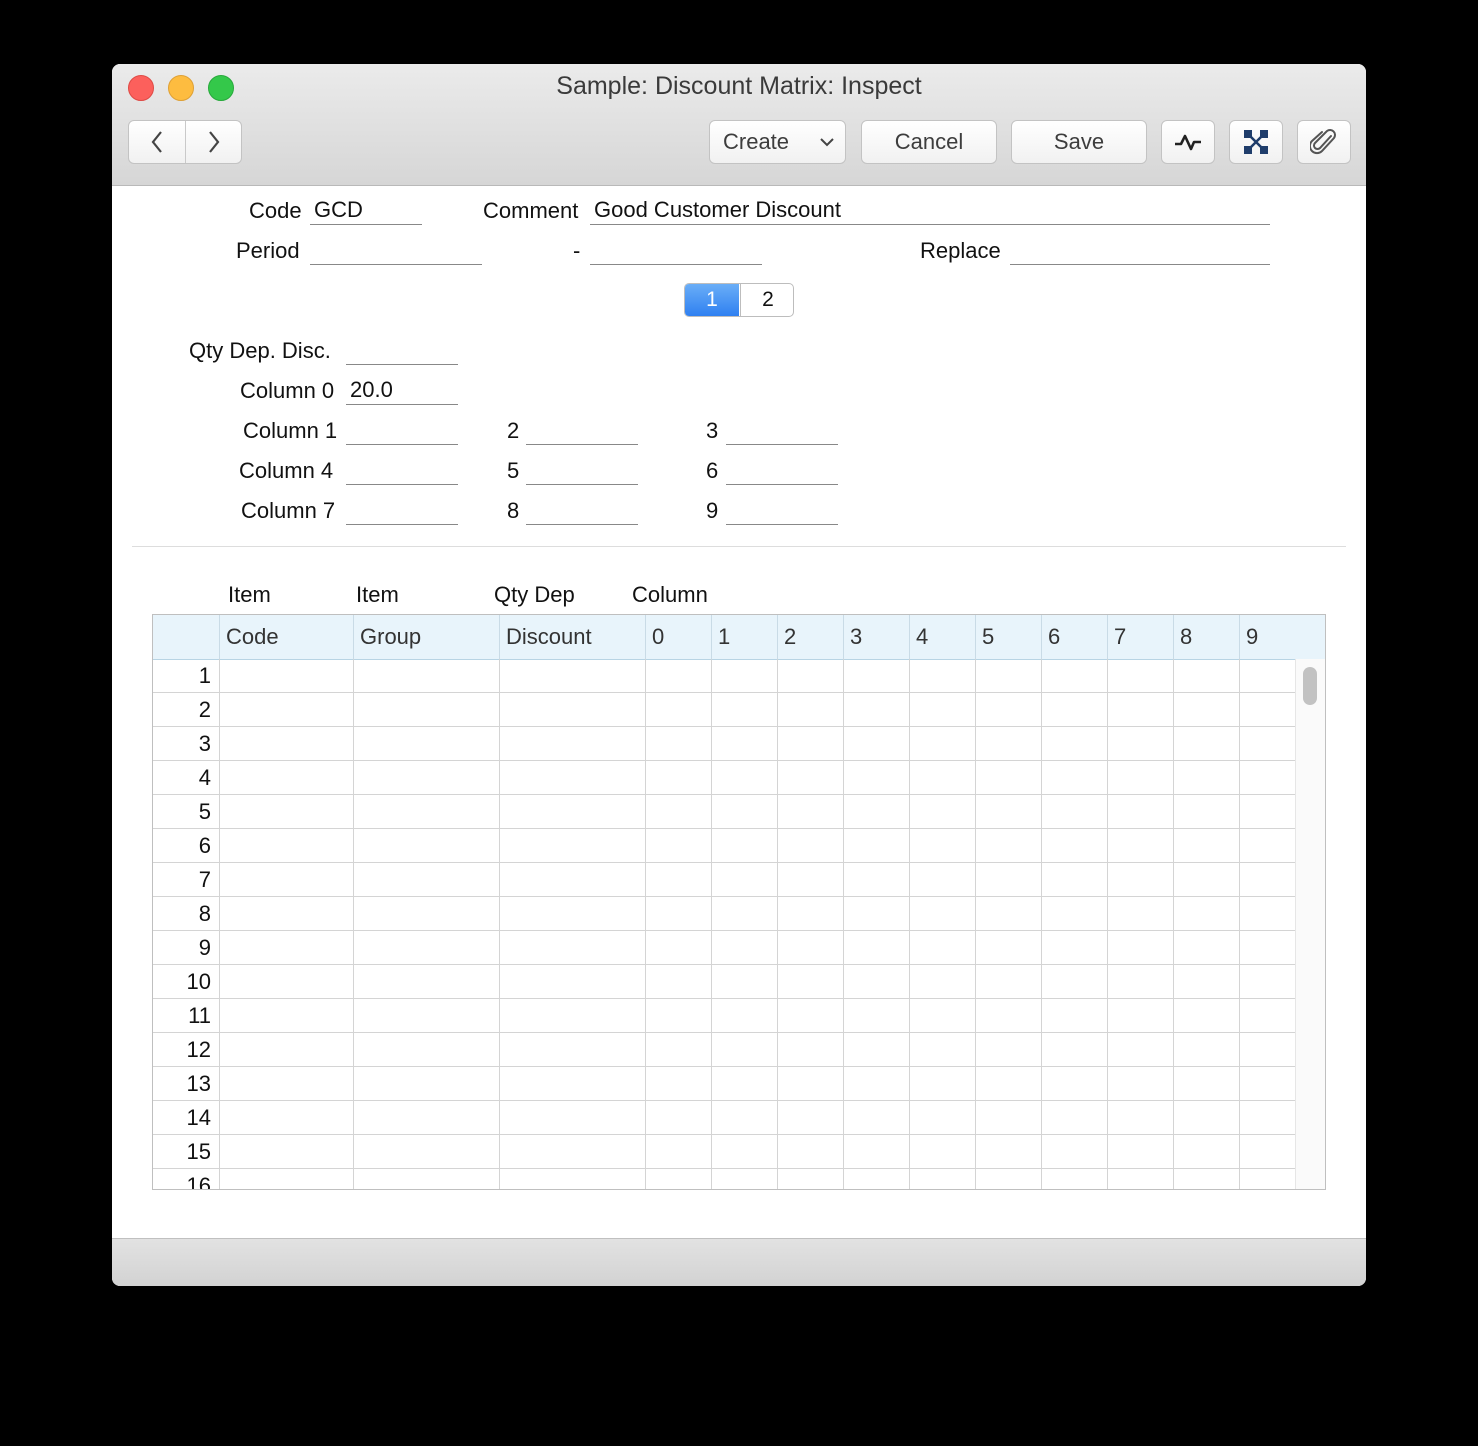 Image resolution: width=1478 pixels, height=1446 pixels. I want to click on column-4-field, so click(402, 470).